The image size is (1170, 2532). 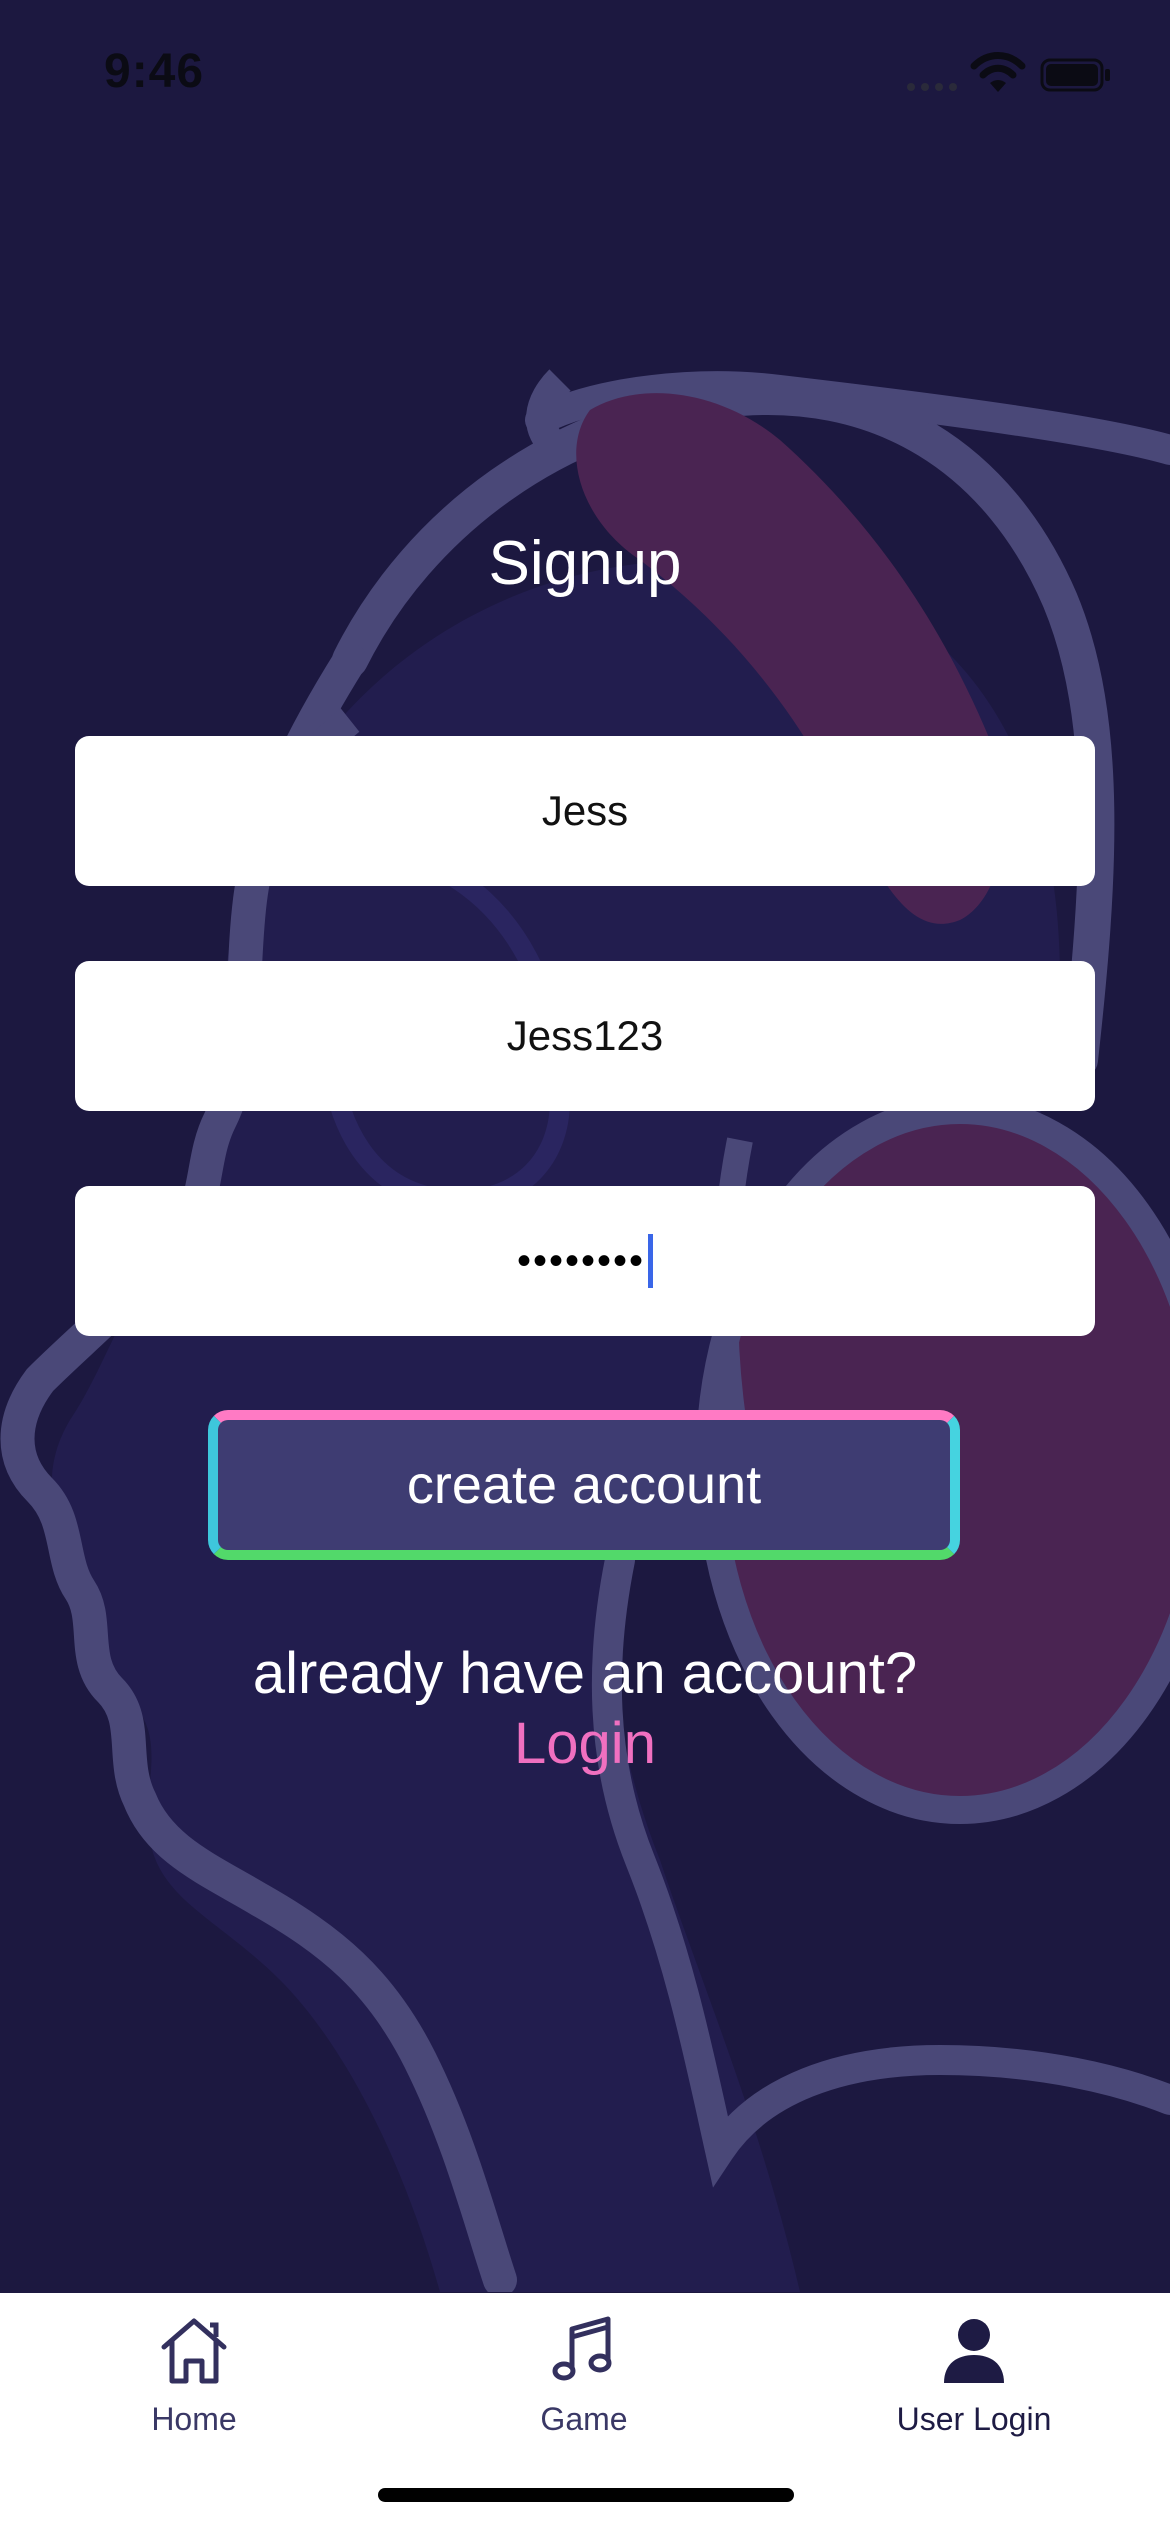 I want to click on music-note-icon, so click(x=582, y=2348).